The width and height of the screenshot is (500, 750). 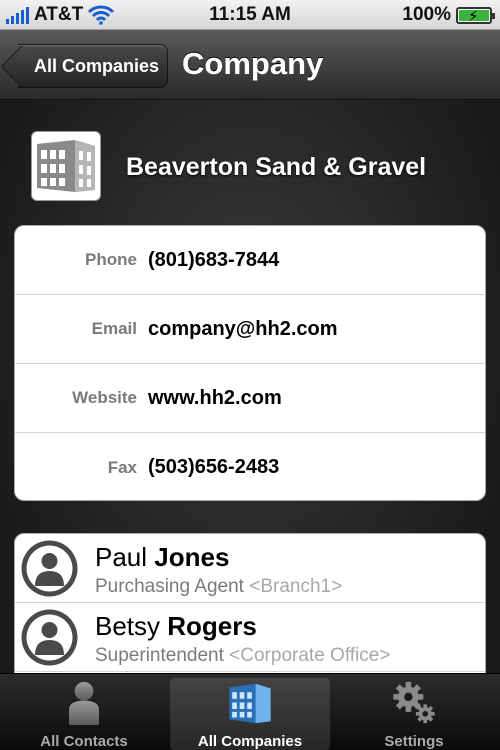 I want to click on company-logo, so click(x=66, y=166).